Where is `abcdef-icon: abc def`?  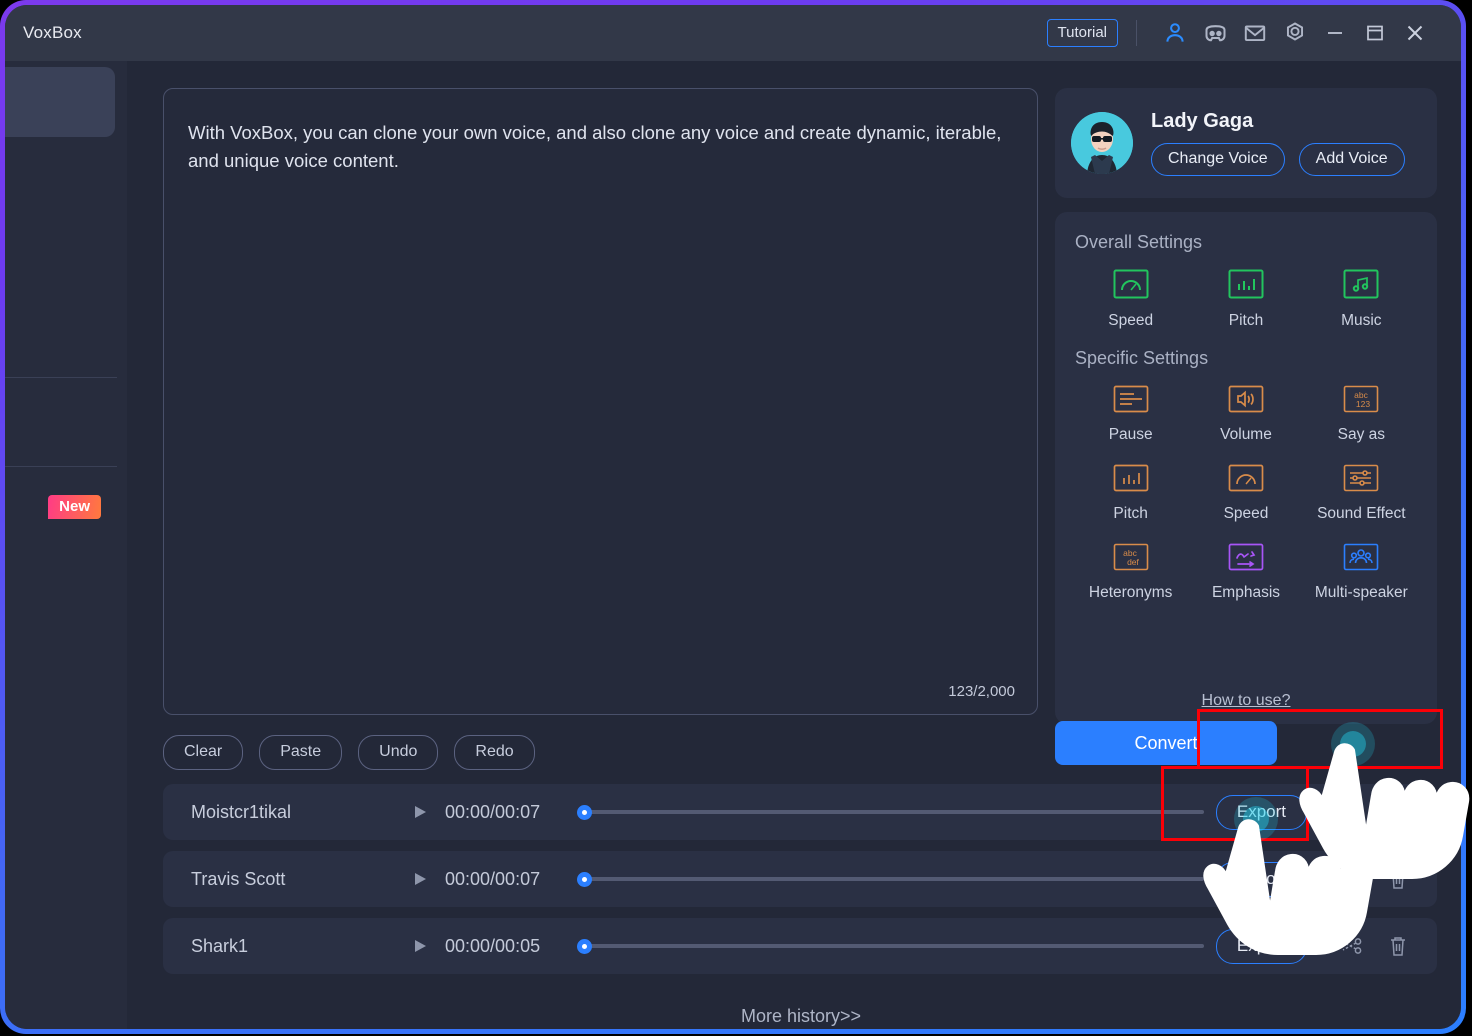
abcdef-icon: abc def is located at coordinates (1131, 559).